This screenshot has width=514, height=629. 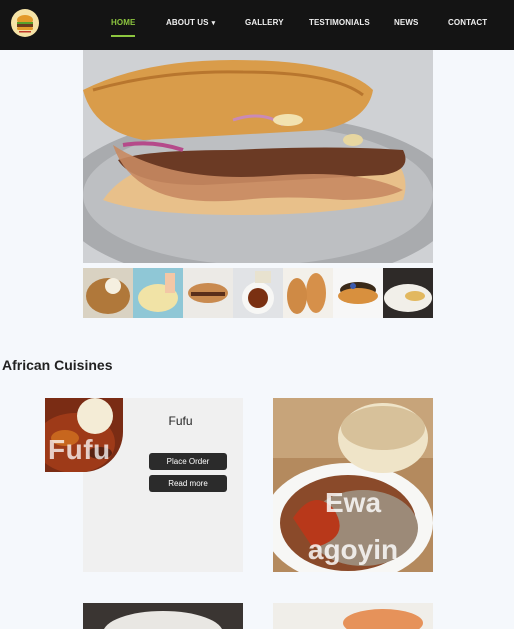 What do you see at coordinates (353, 502) in the screenshot?
I see `ewa-caption-line1: Ewa` at bounding box center [353, 502].